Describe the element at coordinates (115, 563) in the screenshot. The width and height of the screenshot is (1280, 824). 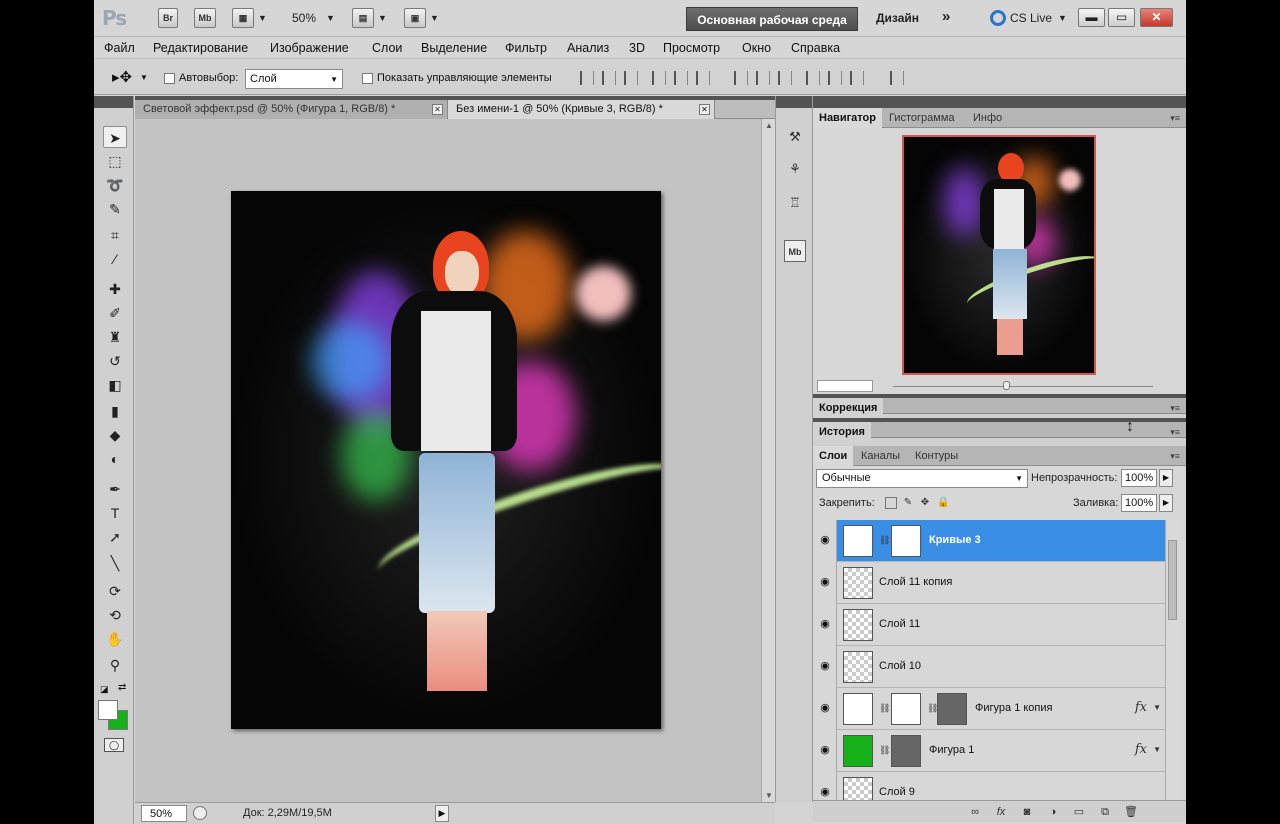
I see `line-icon: ╲` at that location.